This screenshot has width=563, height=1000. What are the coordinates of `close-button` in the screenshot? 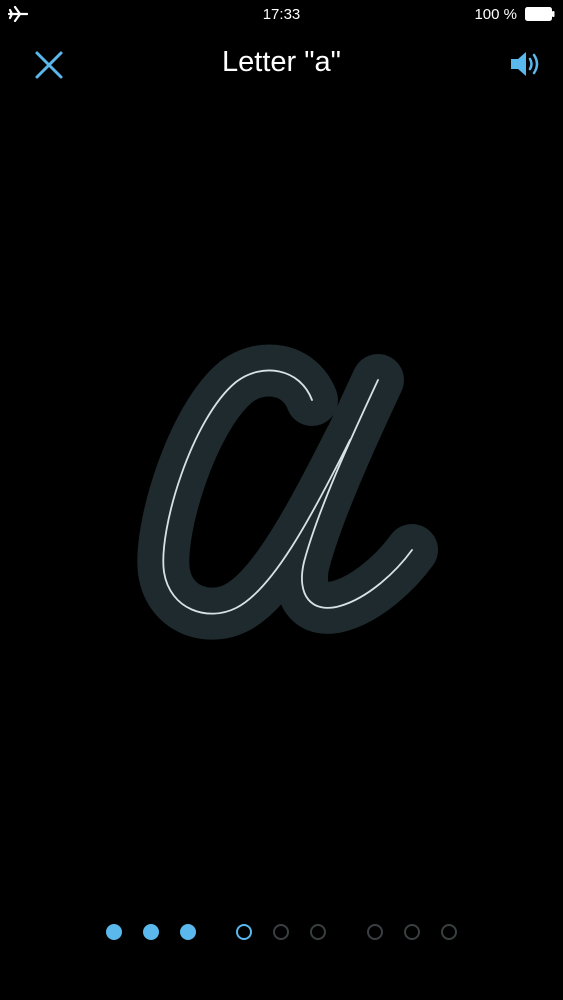 It's located at (49, 65).